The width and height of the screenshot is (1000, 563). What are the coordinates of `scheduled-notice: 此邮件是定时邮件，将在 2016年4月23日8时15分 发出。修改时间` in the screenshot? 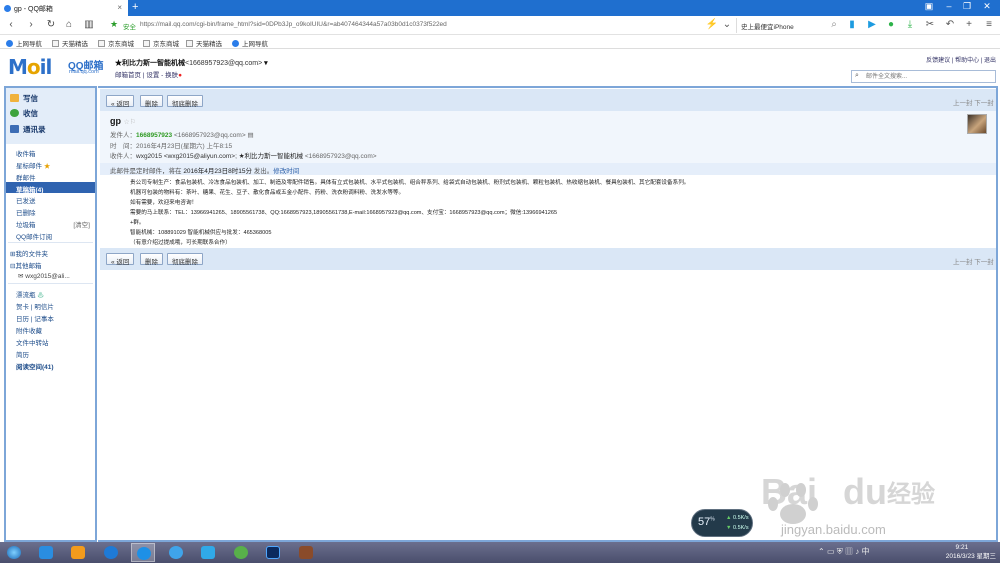 It's located at (548, 169).